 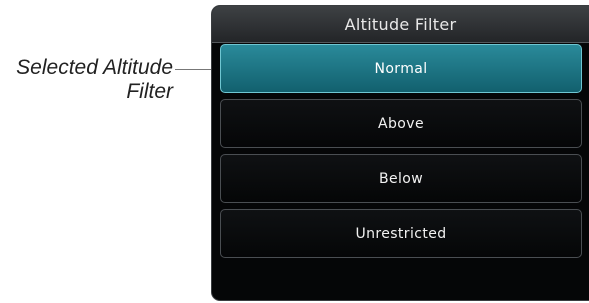 I want to click on filter-button-below: Below, so click(x=401, y=178).